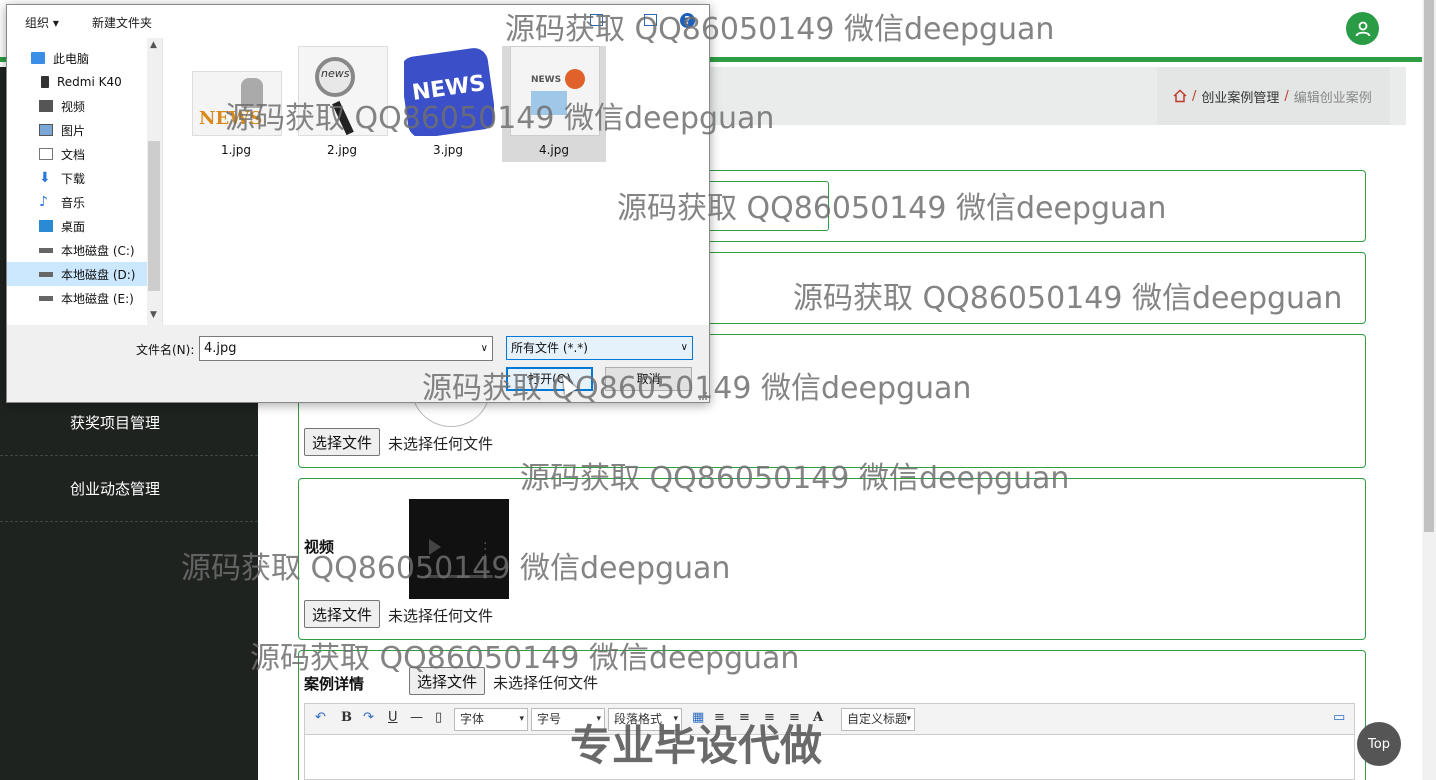 The width and height of the screenshot is (1436, 780). Describe the element at coordinates (46, 130) in the screenshot. I see `pictures-folder-icon` at that location.